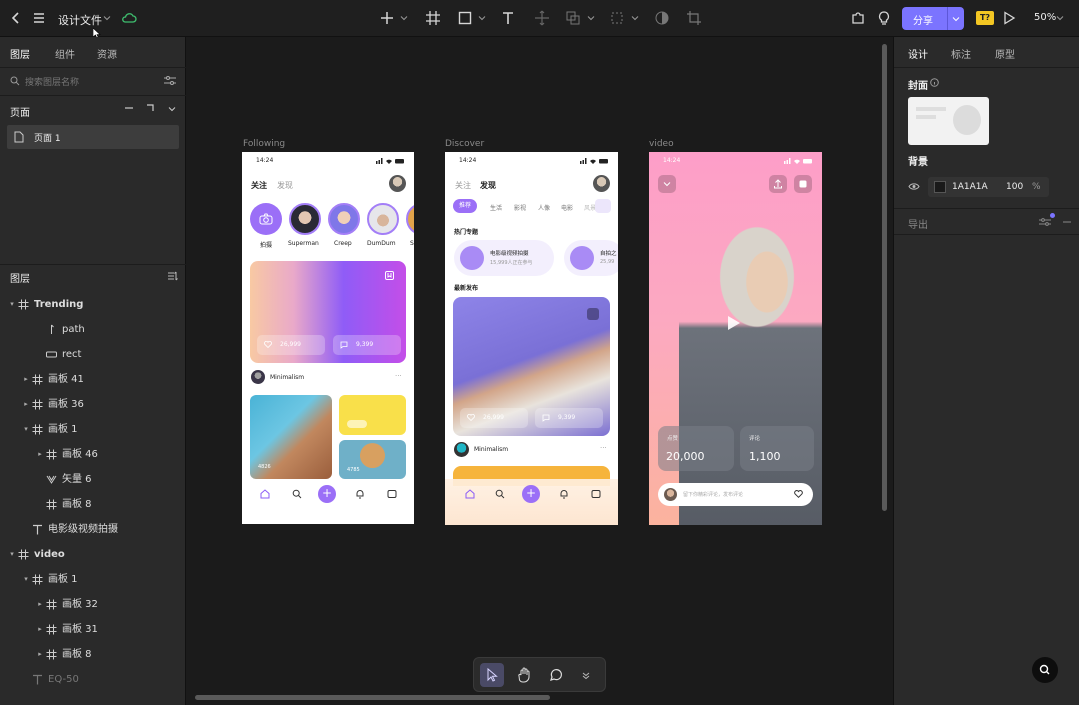 This screenshot has width=1079, height=705. I want to click on layer-item: ▸ 画板 46, so click(93, 454).